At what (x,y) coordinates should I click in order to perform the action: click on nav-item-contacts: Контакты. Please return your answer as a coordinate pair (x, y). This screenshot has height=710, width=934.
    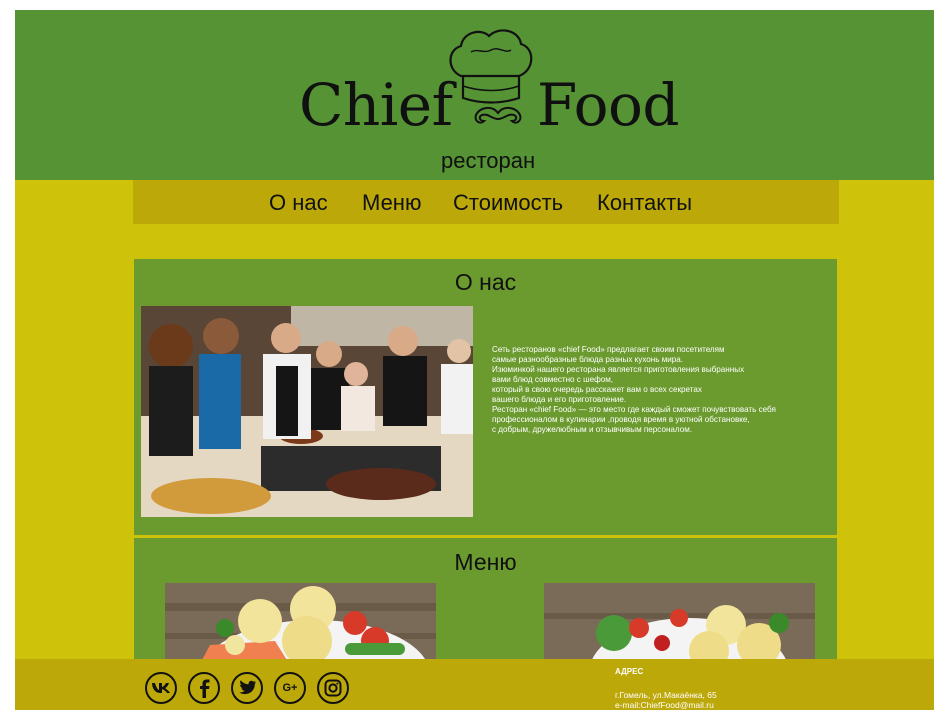
    Looking at the image, I should click on (644, 203).